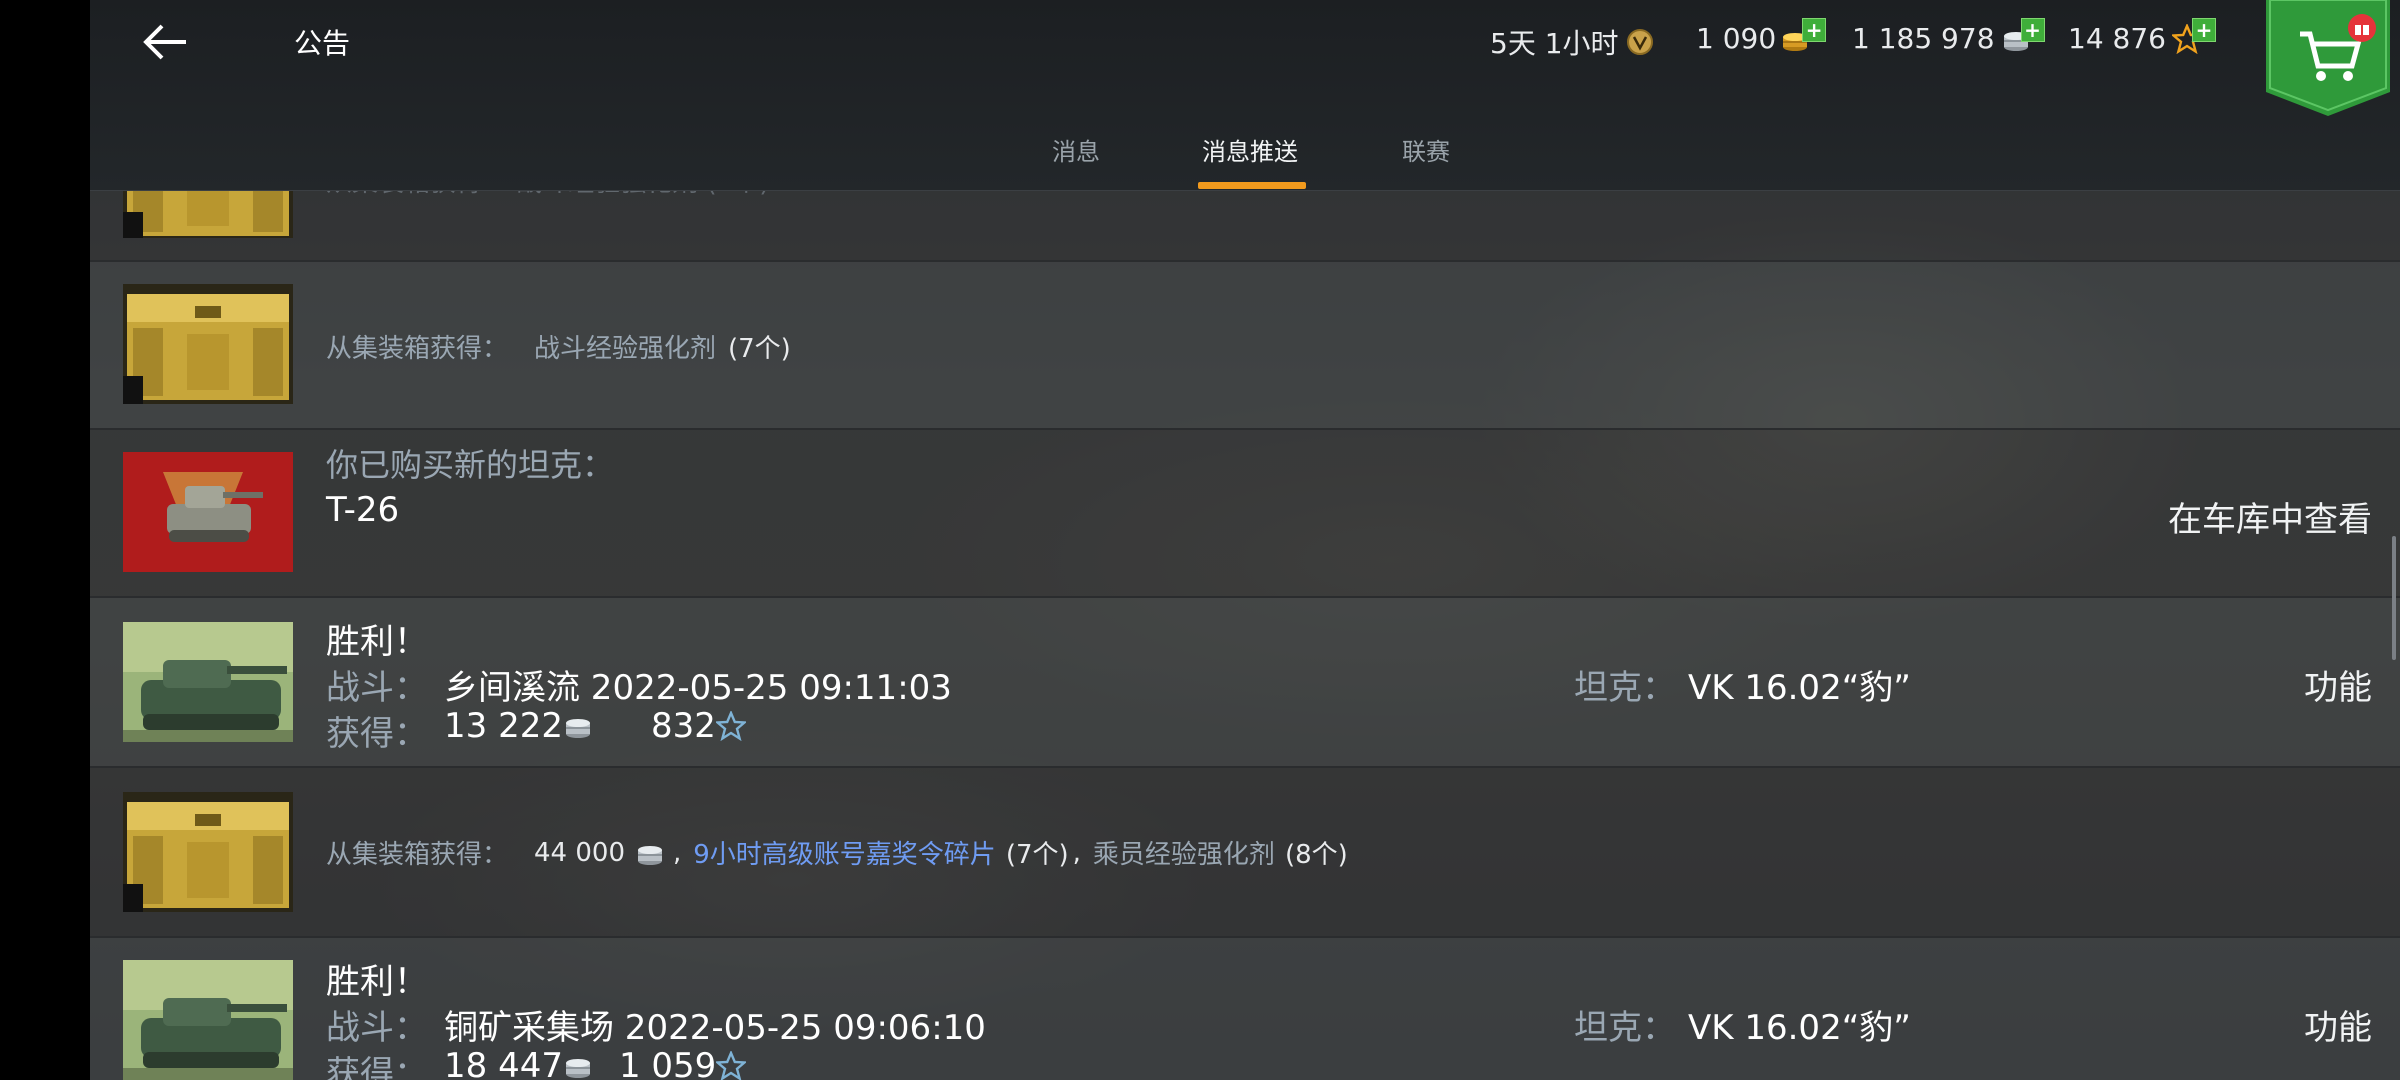 The height and width of the screenshot is (1080, 2400). Describe the element at coordinates (1923, 38) in the screenshot. I see `credits-value: 1 185 978` at that location.